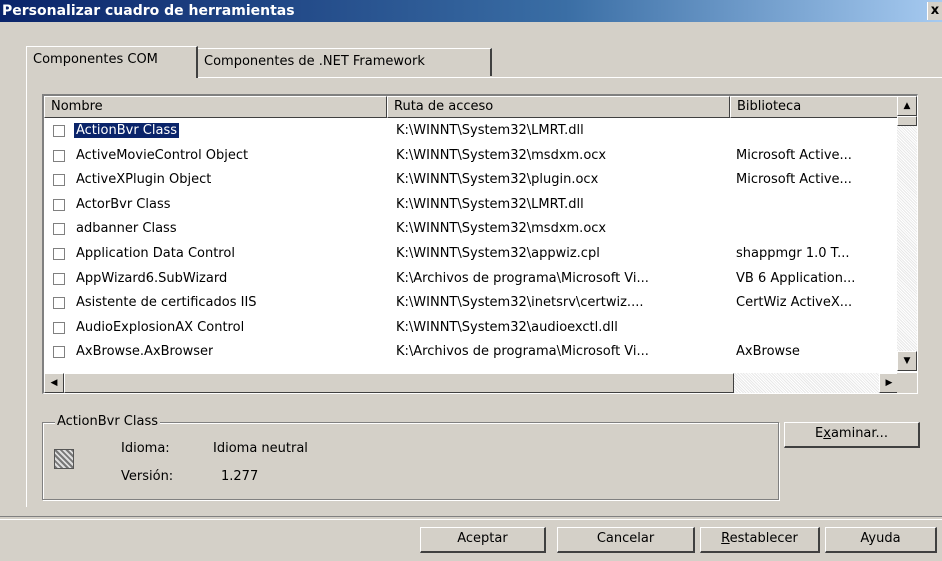 This screenshot has width=942, height=561. What do you see at coordinates (166, 303) in the screenshot?
I see `row-name: Asistente de certificados IIS` at bounding box center [166, 303].